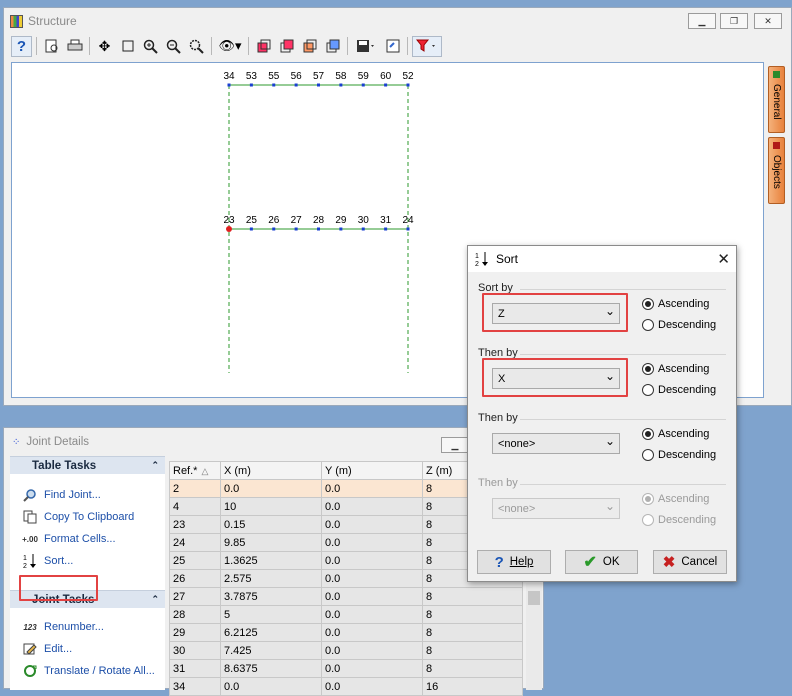  I want to click on undo-view-icon, so click(392, 46).